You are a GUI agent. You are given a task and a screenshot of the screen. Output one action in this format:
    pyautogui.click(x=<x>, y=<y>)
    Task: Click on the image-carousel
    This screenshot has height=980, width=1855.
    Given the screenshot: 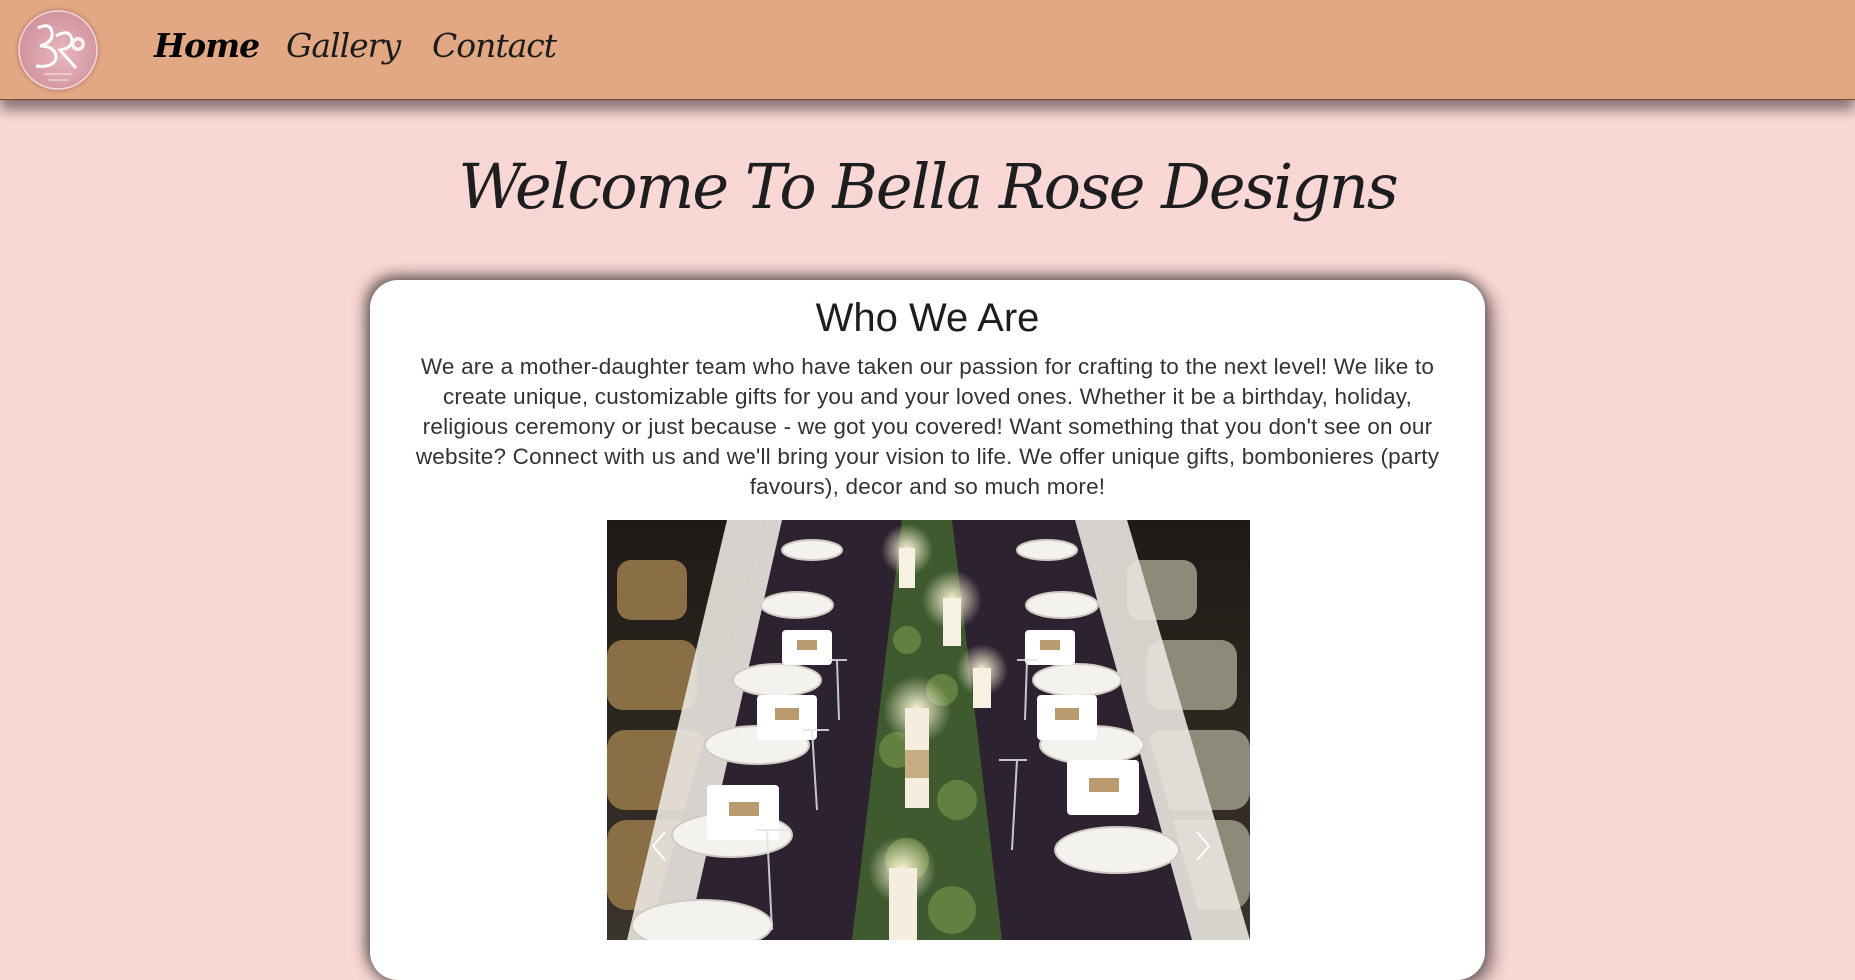 What is the action you would take?
    pyautogui.click(x=928, y=730)
    